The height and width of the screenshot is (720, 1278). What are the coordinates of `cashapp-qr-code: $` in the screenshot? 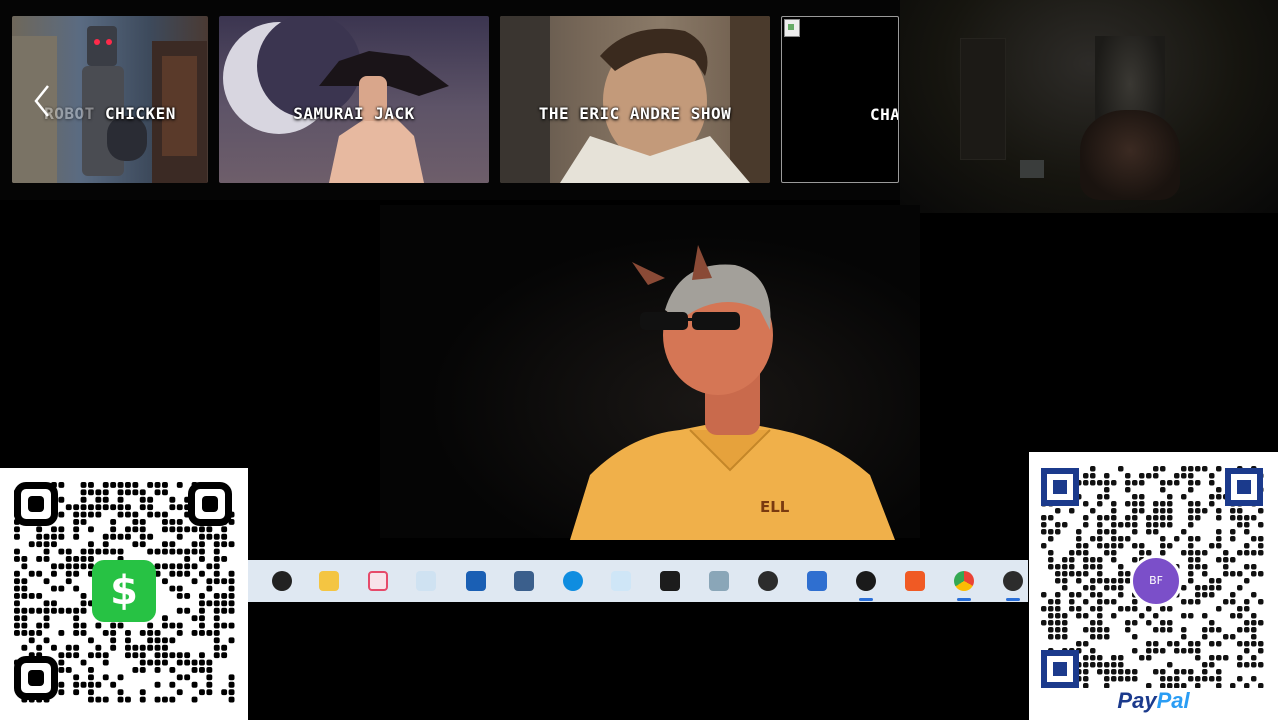 It's located at (124, 594).